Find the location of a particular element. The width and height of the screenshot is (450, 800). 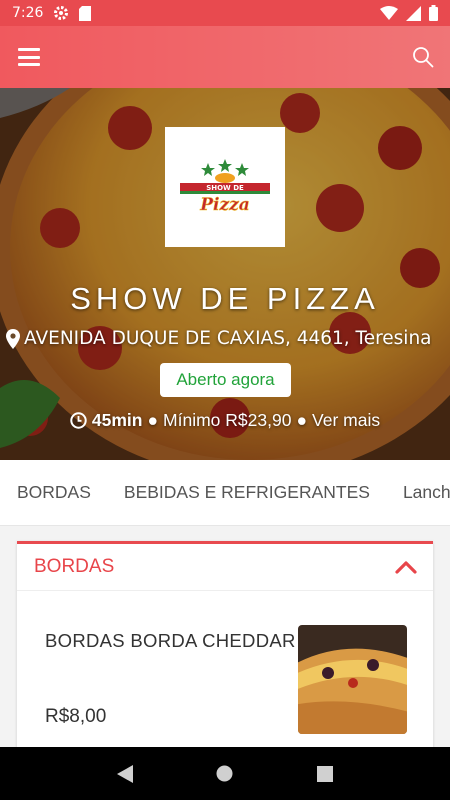

app-bar is located at coordinates (225, 57).